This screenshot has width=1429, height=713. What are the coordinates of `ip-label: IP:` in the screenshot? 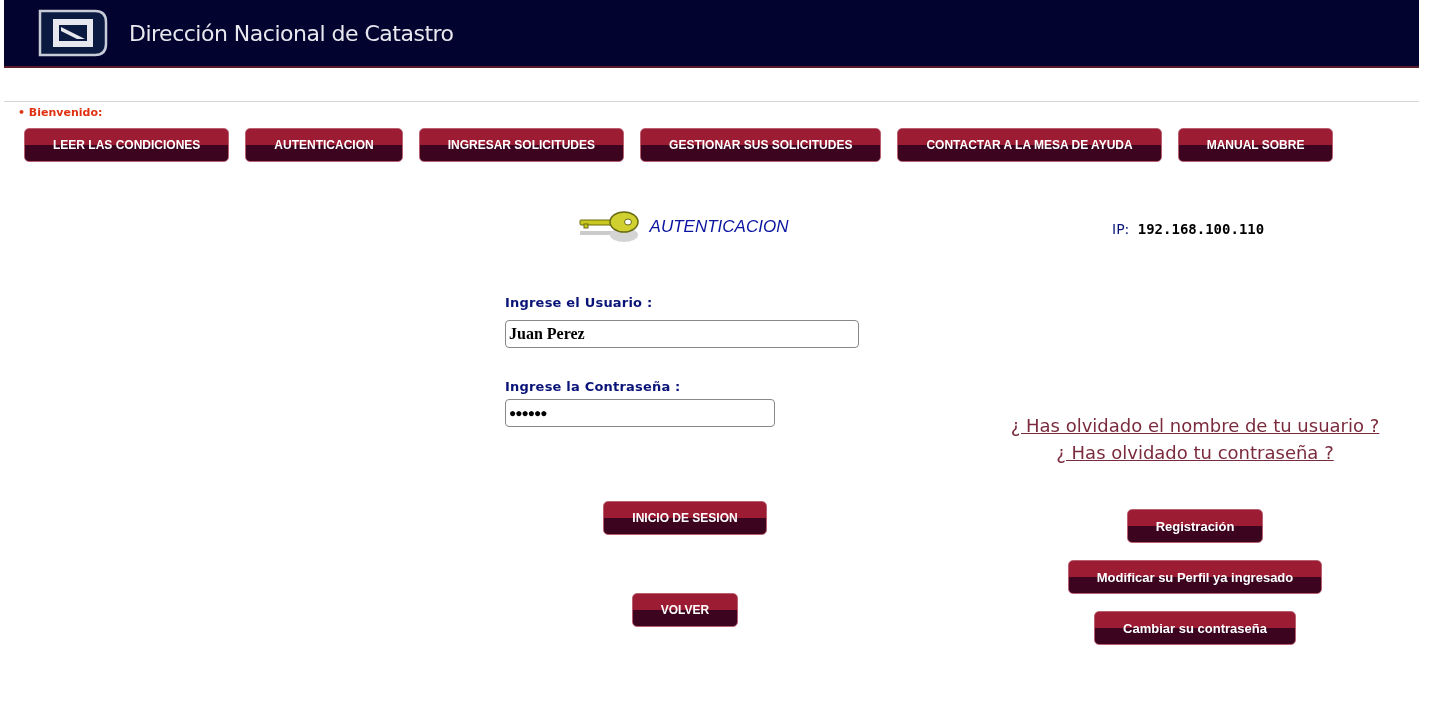 It's located at (1121, 229).